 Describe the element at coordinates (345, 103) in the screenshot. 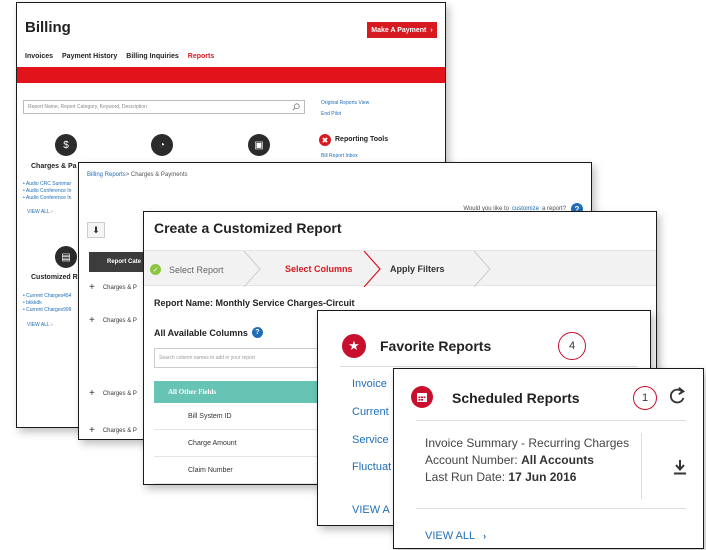

I see `original-reports-view-link: Original Reports View` at that location.